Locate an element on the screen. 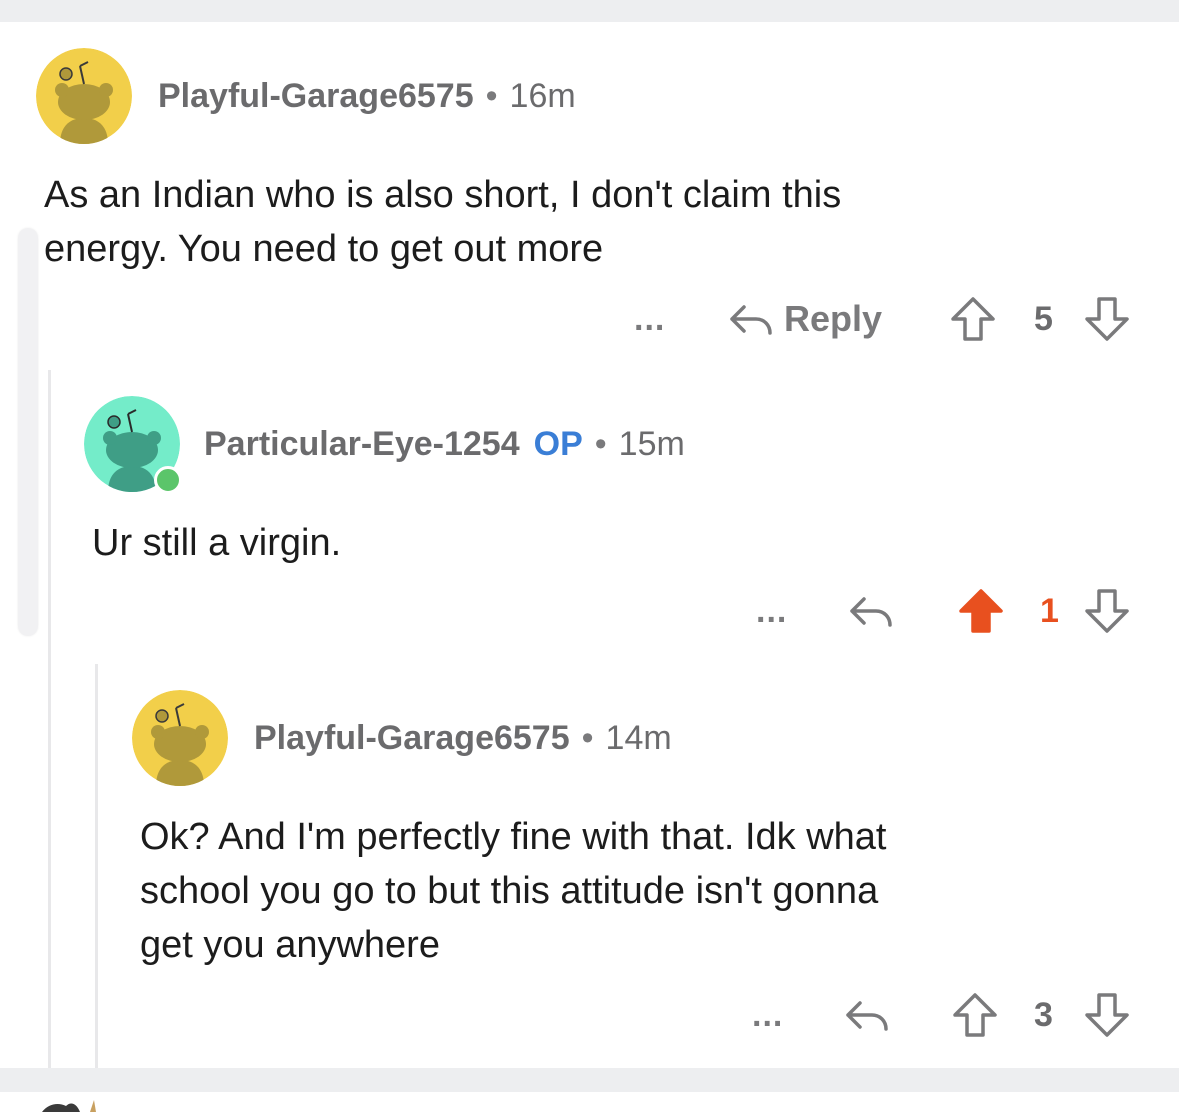 The image size is (1179, 1112). downvote-arrow-icon is located at coordinates (1107, 1015).